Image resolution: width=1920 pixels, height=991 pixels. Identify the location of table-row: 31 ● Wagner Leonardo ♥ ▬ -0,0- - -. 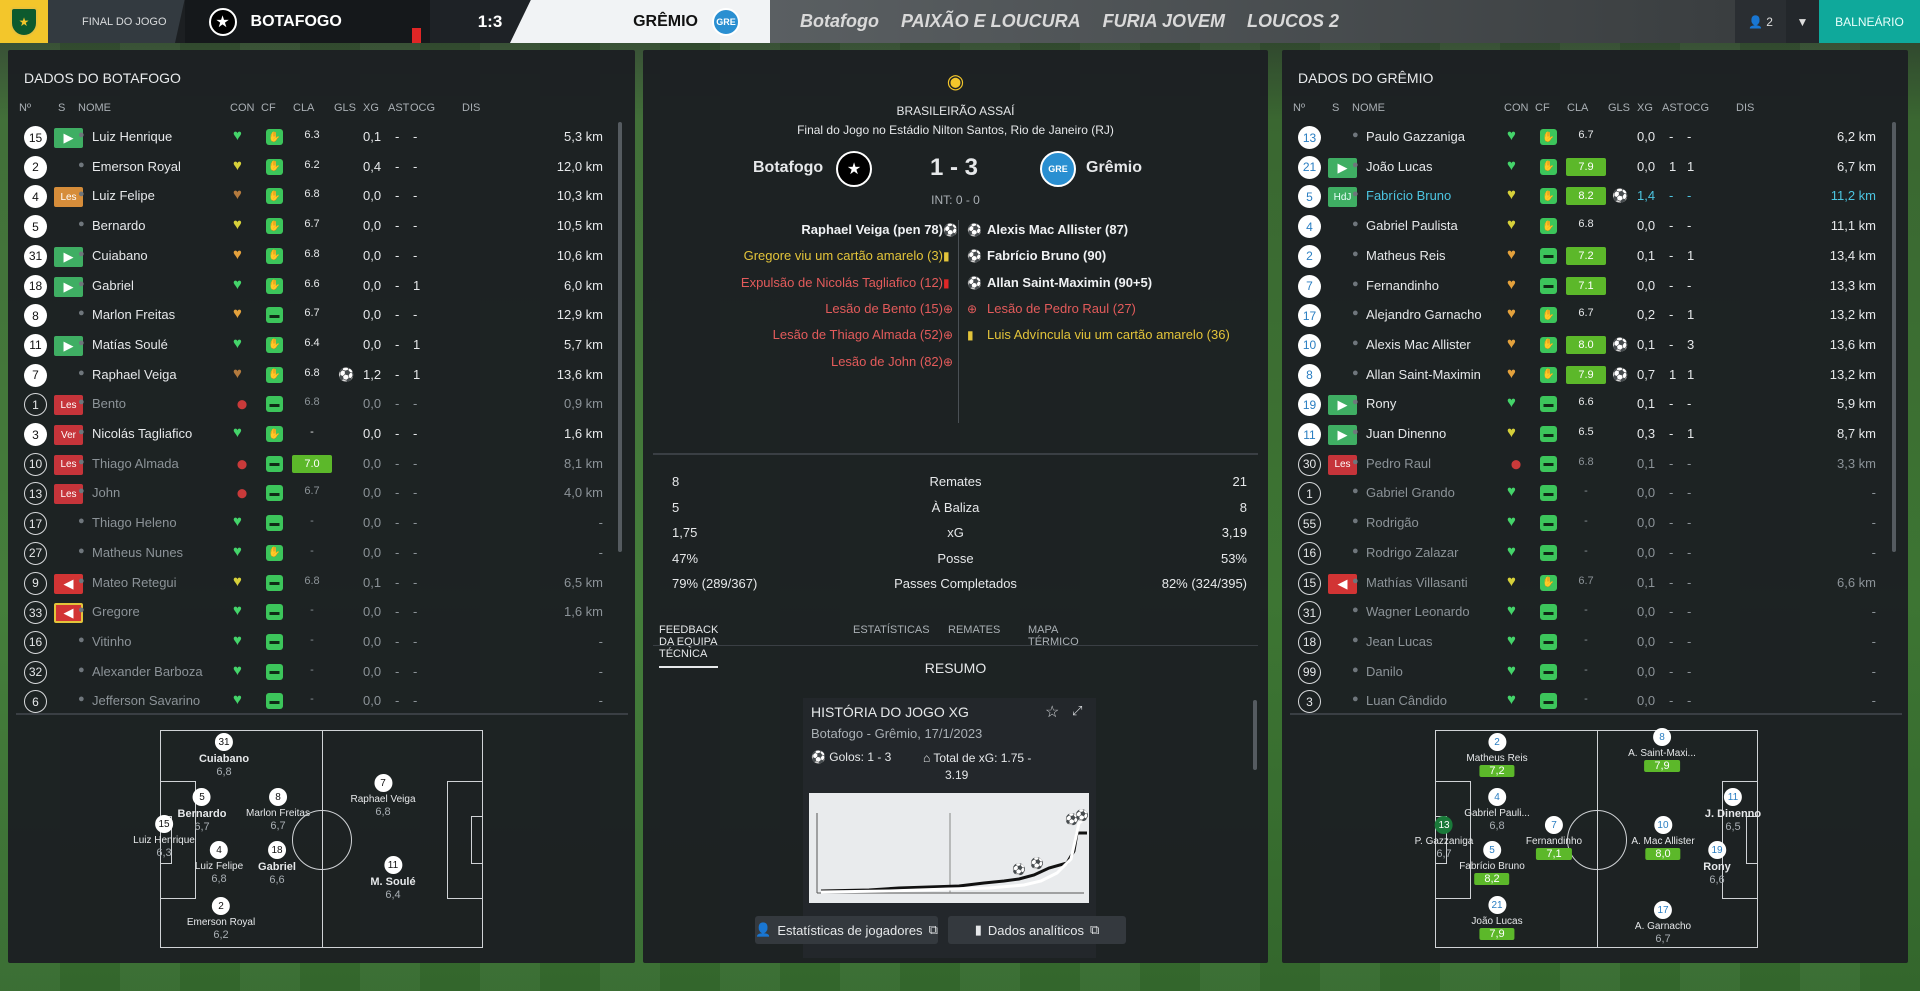
(1595, 613).